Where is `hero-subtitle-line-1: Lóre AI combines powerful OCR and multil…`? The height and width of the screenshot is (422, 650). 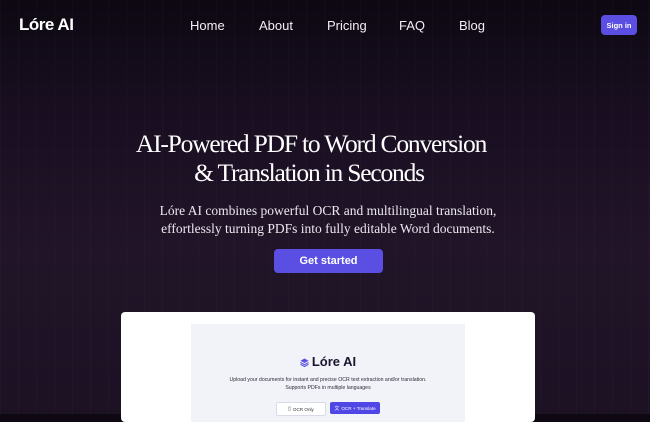
hero-subtitle-line-1: Lóre AI combines powerful OCR and multil… is located at coordinates (328, 210).